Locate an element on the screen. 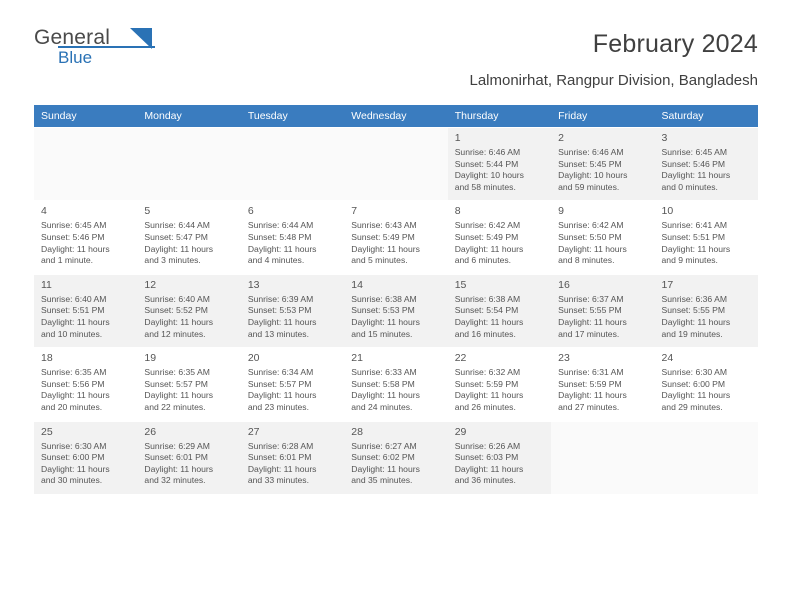 This screenshot has height=612, width=792. daylight-text-cont: and 6 minutes. is located at coordinates (483, 260).